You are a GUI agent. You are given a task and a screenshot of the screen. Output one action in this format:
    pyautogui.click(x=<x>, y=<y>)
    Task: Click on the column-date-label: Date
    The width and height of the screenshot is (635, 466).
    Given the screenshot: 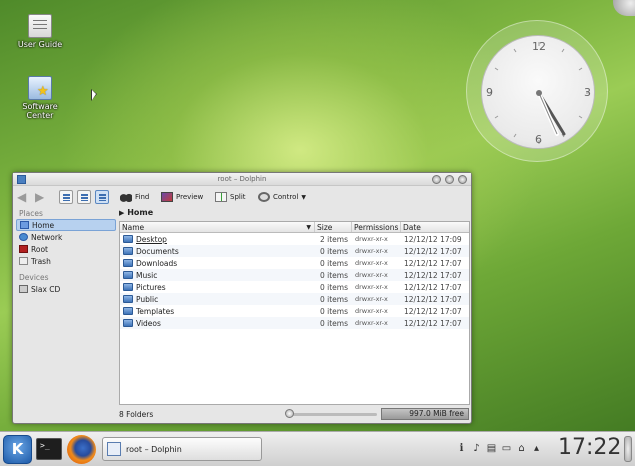 What is the action you would take?
    pyautogui.click(x=412, y=227)
    